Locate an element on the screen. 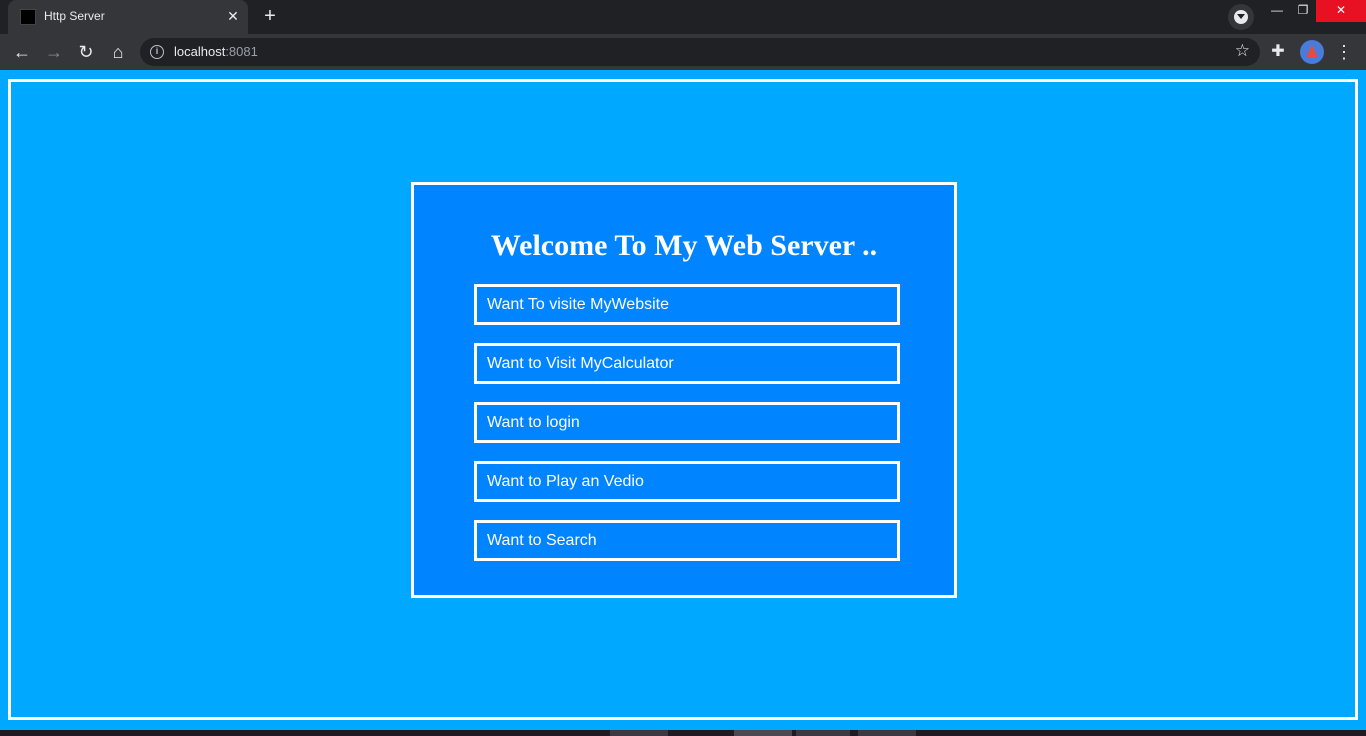  back-button: ← is located at coordinates (22, 52).